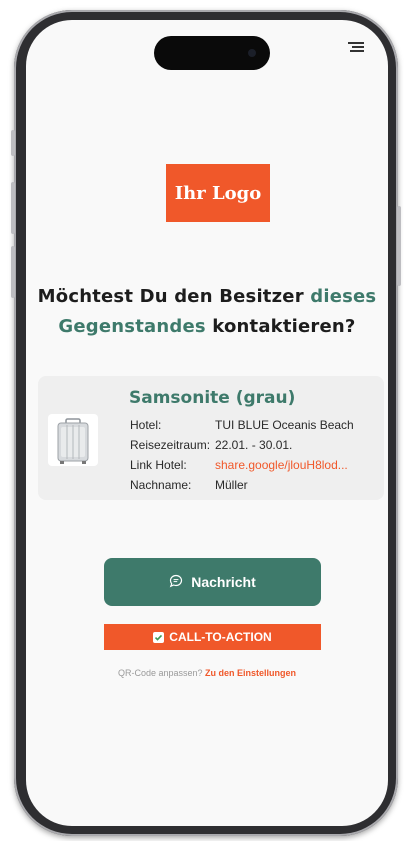  Describe the element at coordinates (13, 272) in the screenshot. I see `volume-down-button` at that location.